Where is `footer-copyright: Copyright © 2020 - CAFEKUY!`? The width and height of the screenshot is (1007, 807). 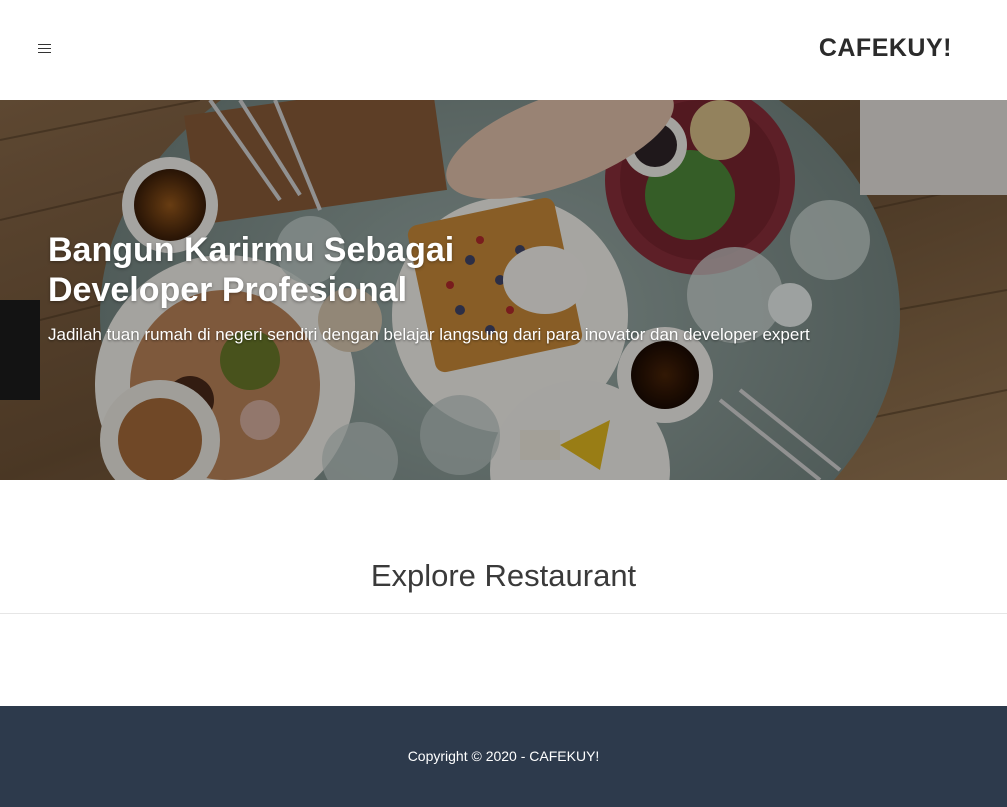 footer-copyright: Copyright © 2020 - CAFEKUY! is located at coordinates (503, 756).